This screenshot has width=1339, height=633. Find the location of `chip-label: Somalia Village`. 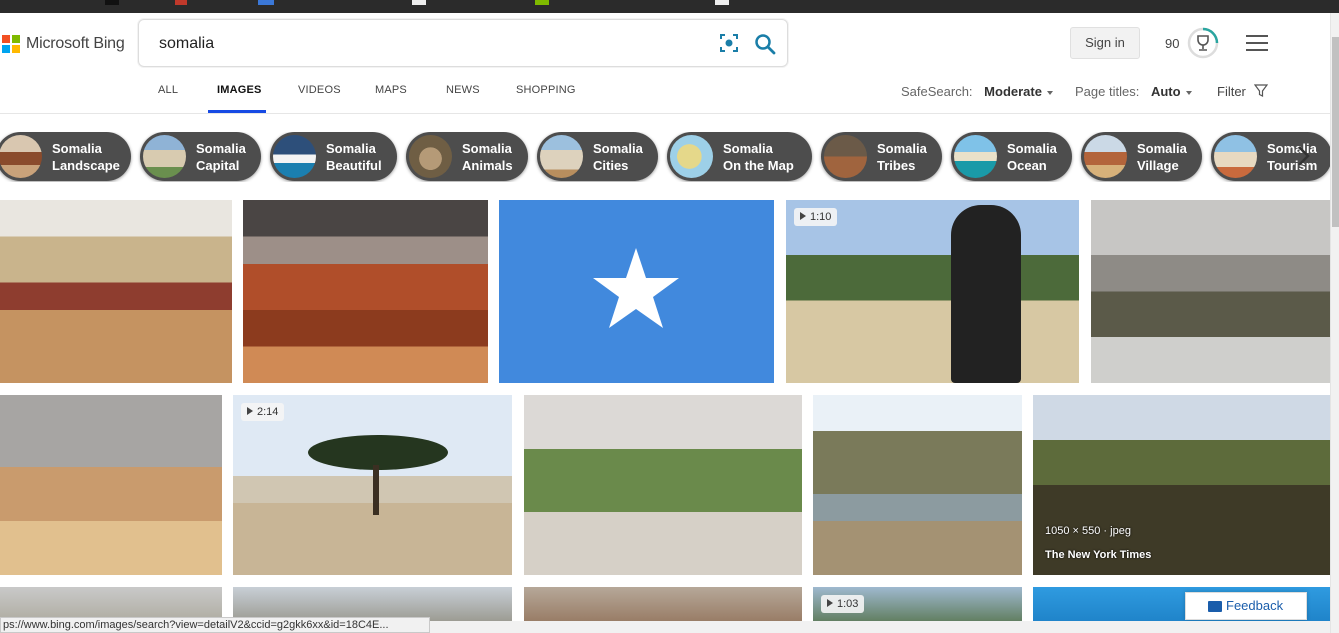

chip-label: Somalia Village is located at coordinates (1162, 156).